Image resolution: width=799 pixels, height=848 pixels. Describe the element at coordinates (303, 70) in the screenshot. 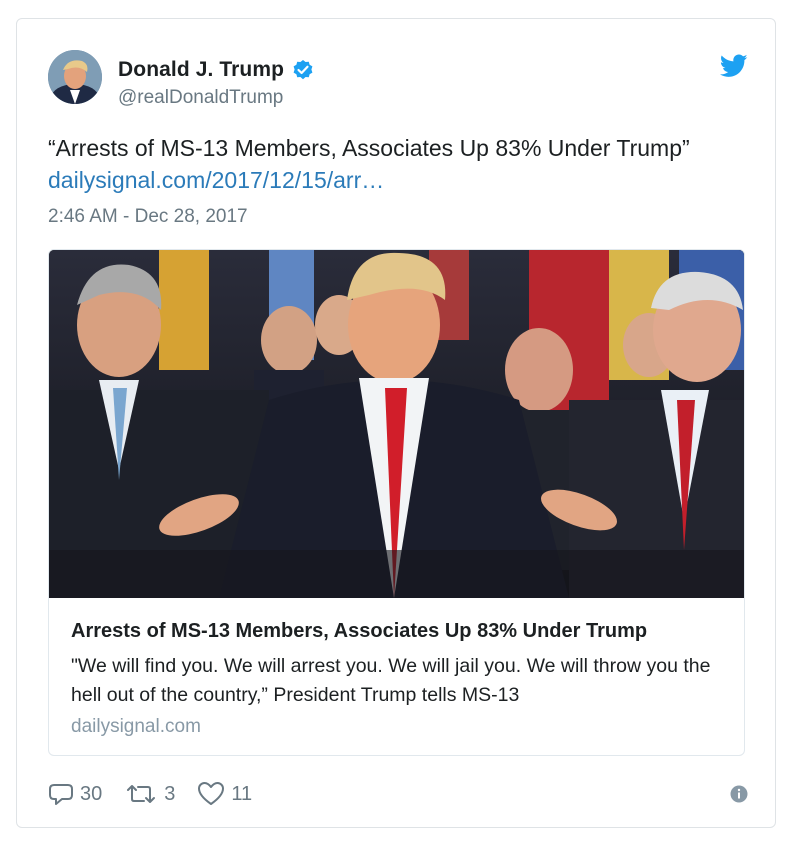

I see `verified-badge-icon` at that location.